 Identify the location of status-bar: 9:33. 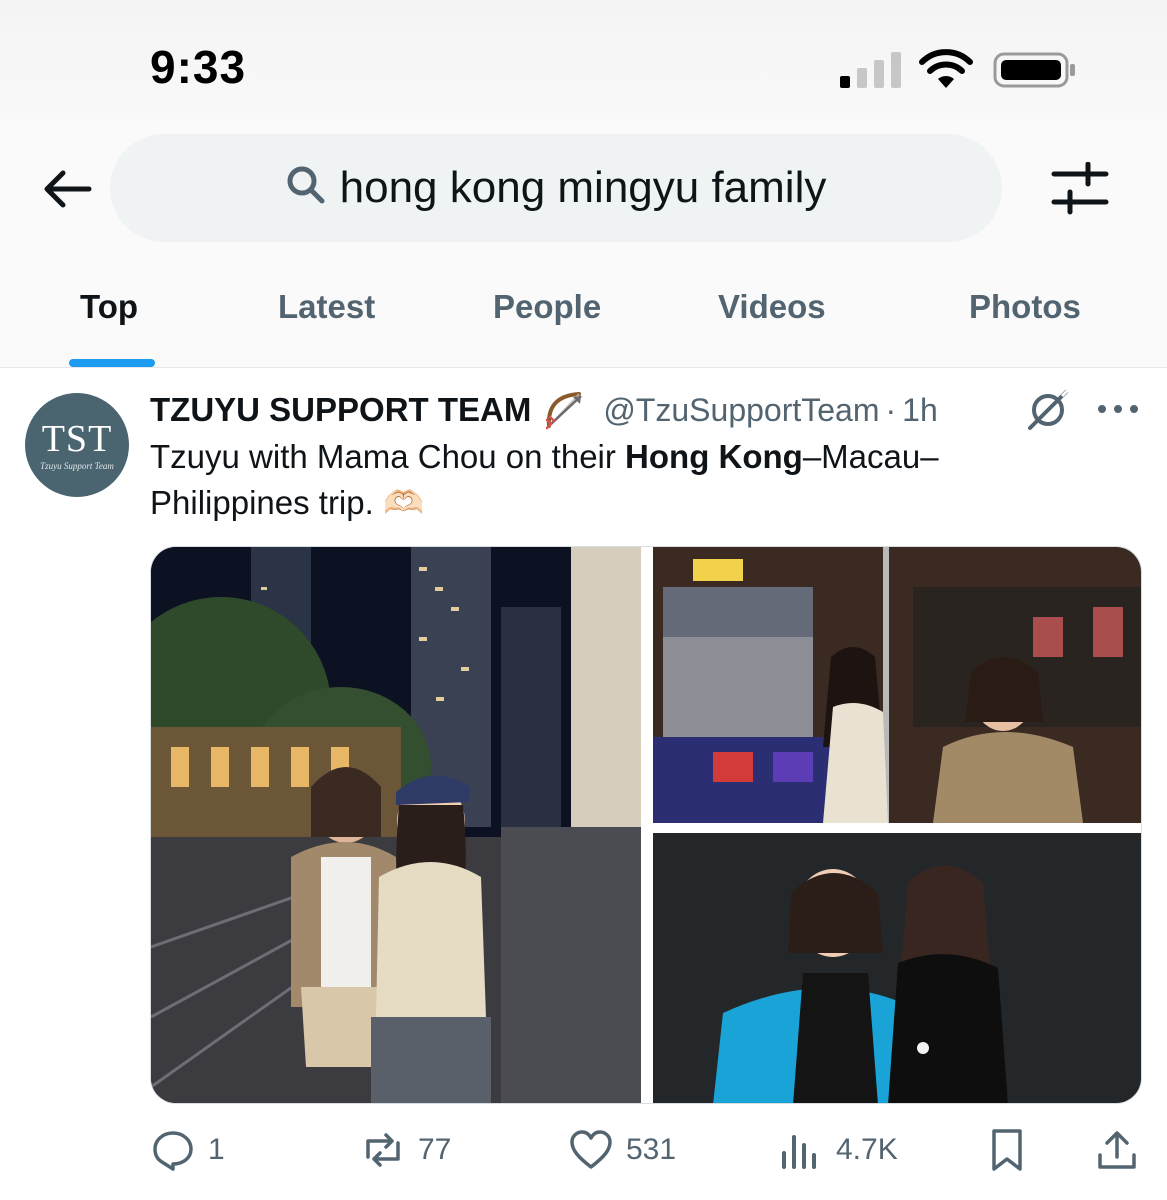
(583, 60).